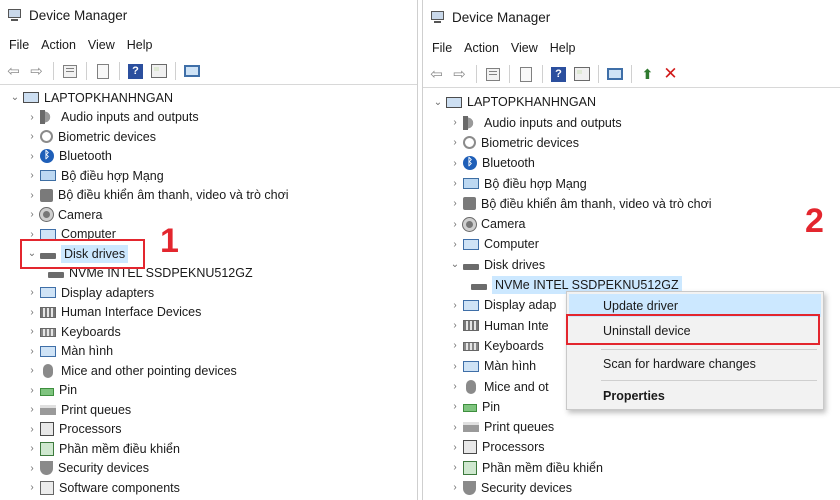 The image size is (840, 500). Describe the element at coordinates (647, 74) in the screenshot. I see `update-driver-icon: ⬆` at that location.